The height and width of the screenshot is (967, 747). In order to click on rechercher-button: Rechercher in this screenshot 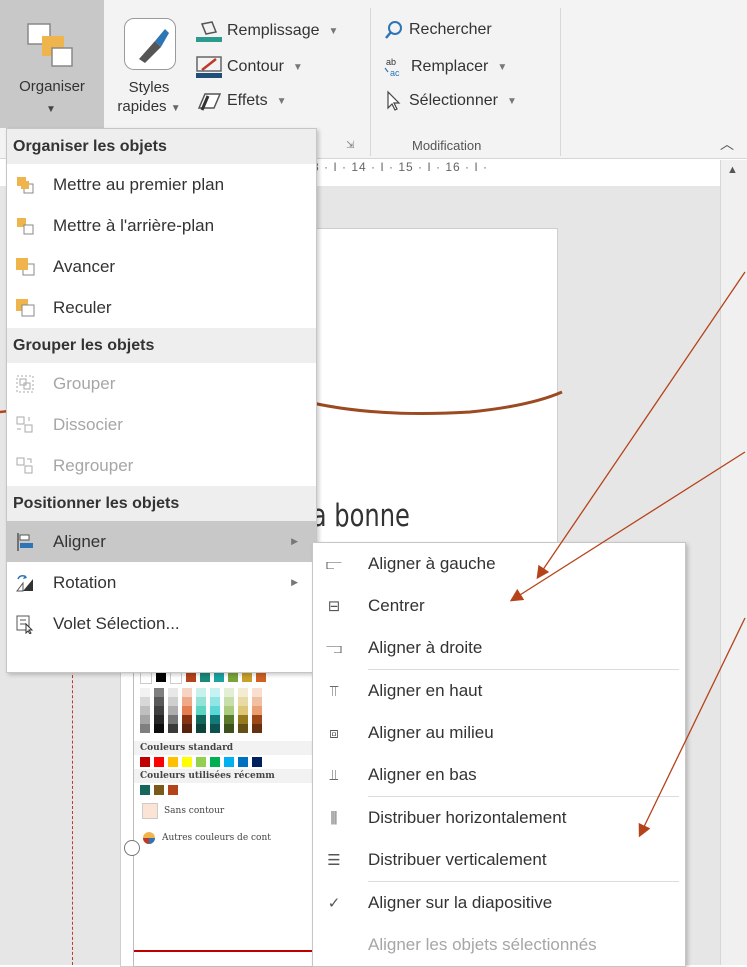, I will do `click(438, 30)`.